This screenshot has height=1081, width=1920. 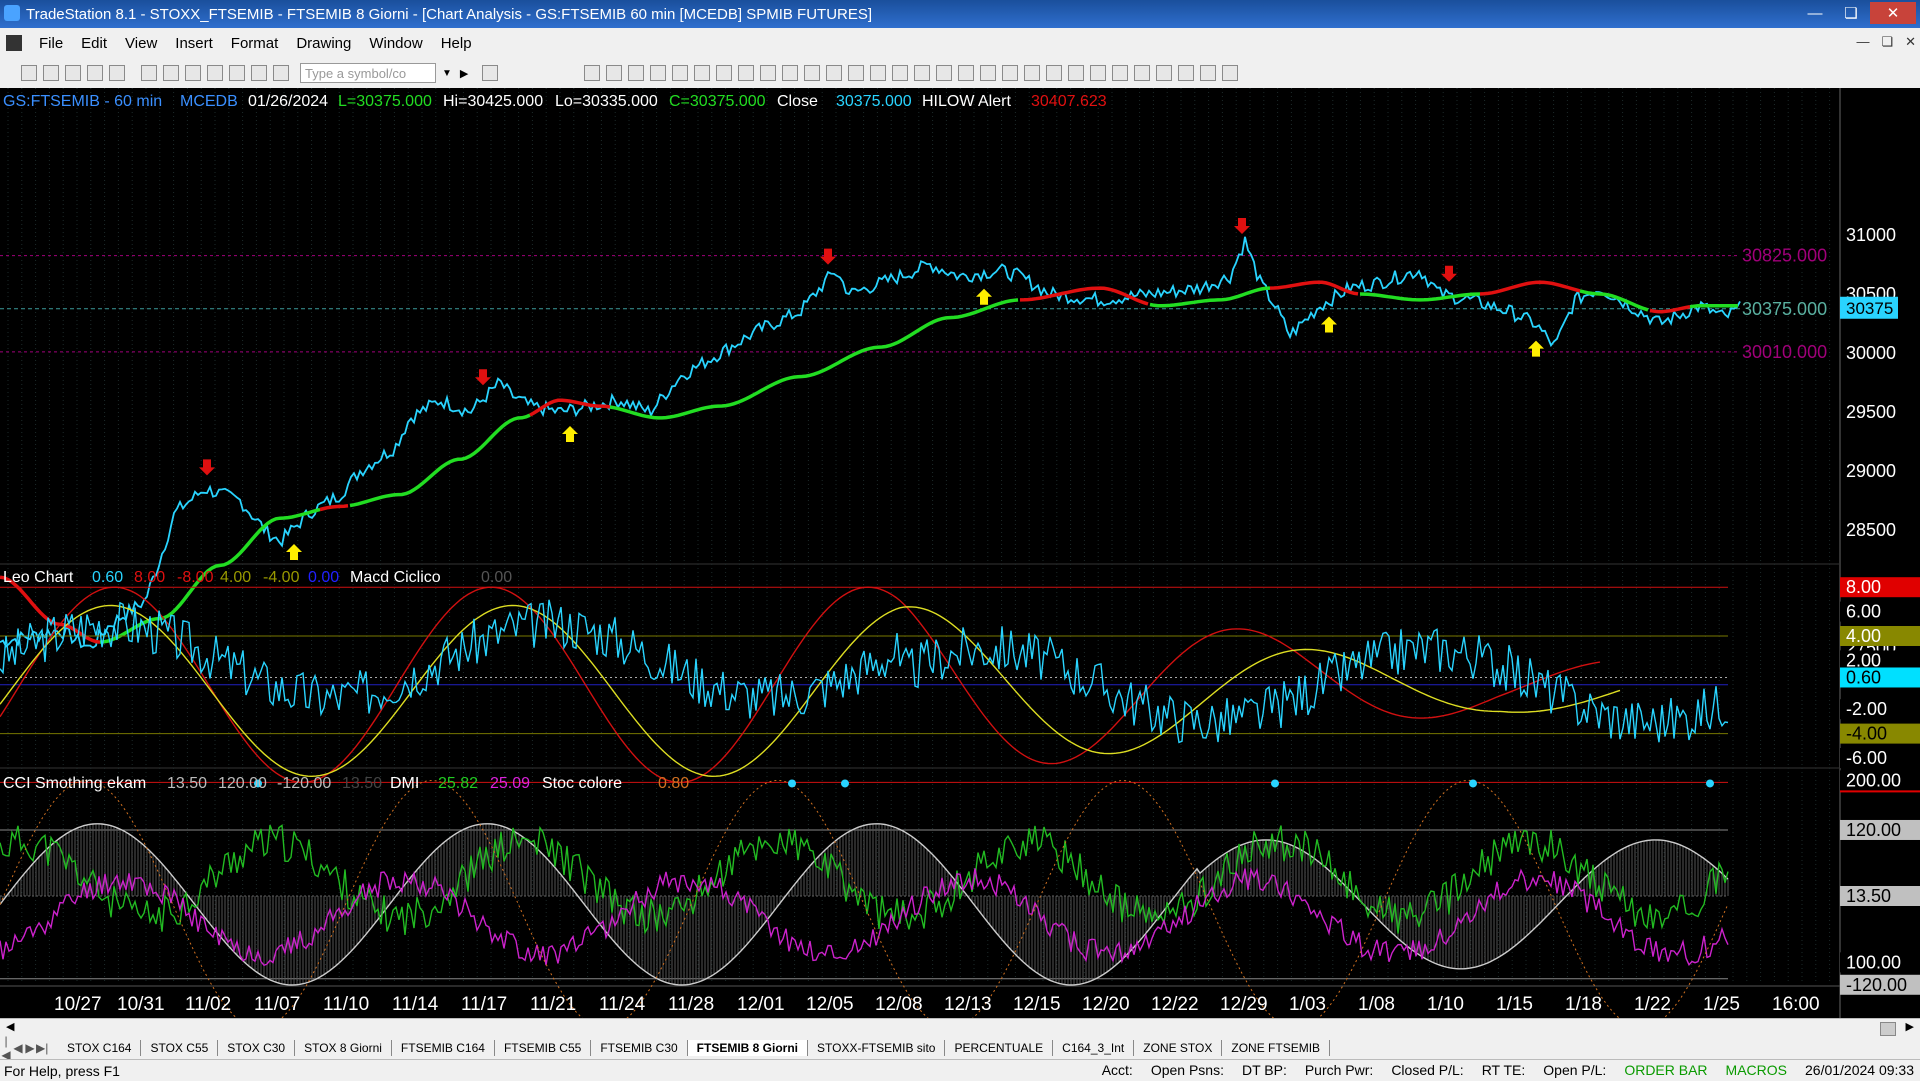 I want to click on tab-c164-3-int: C164_3_Int, so click(x=1094, y=1048).